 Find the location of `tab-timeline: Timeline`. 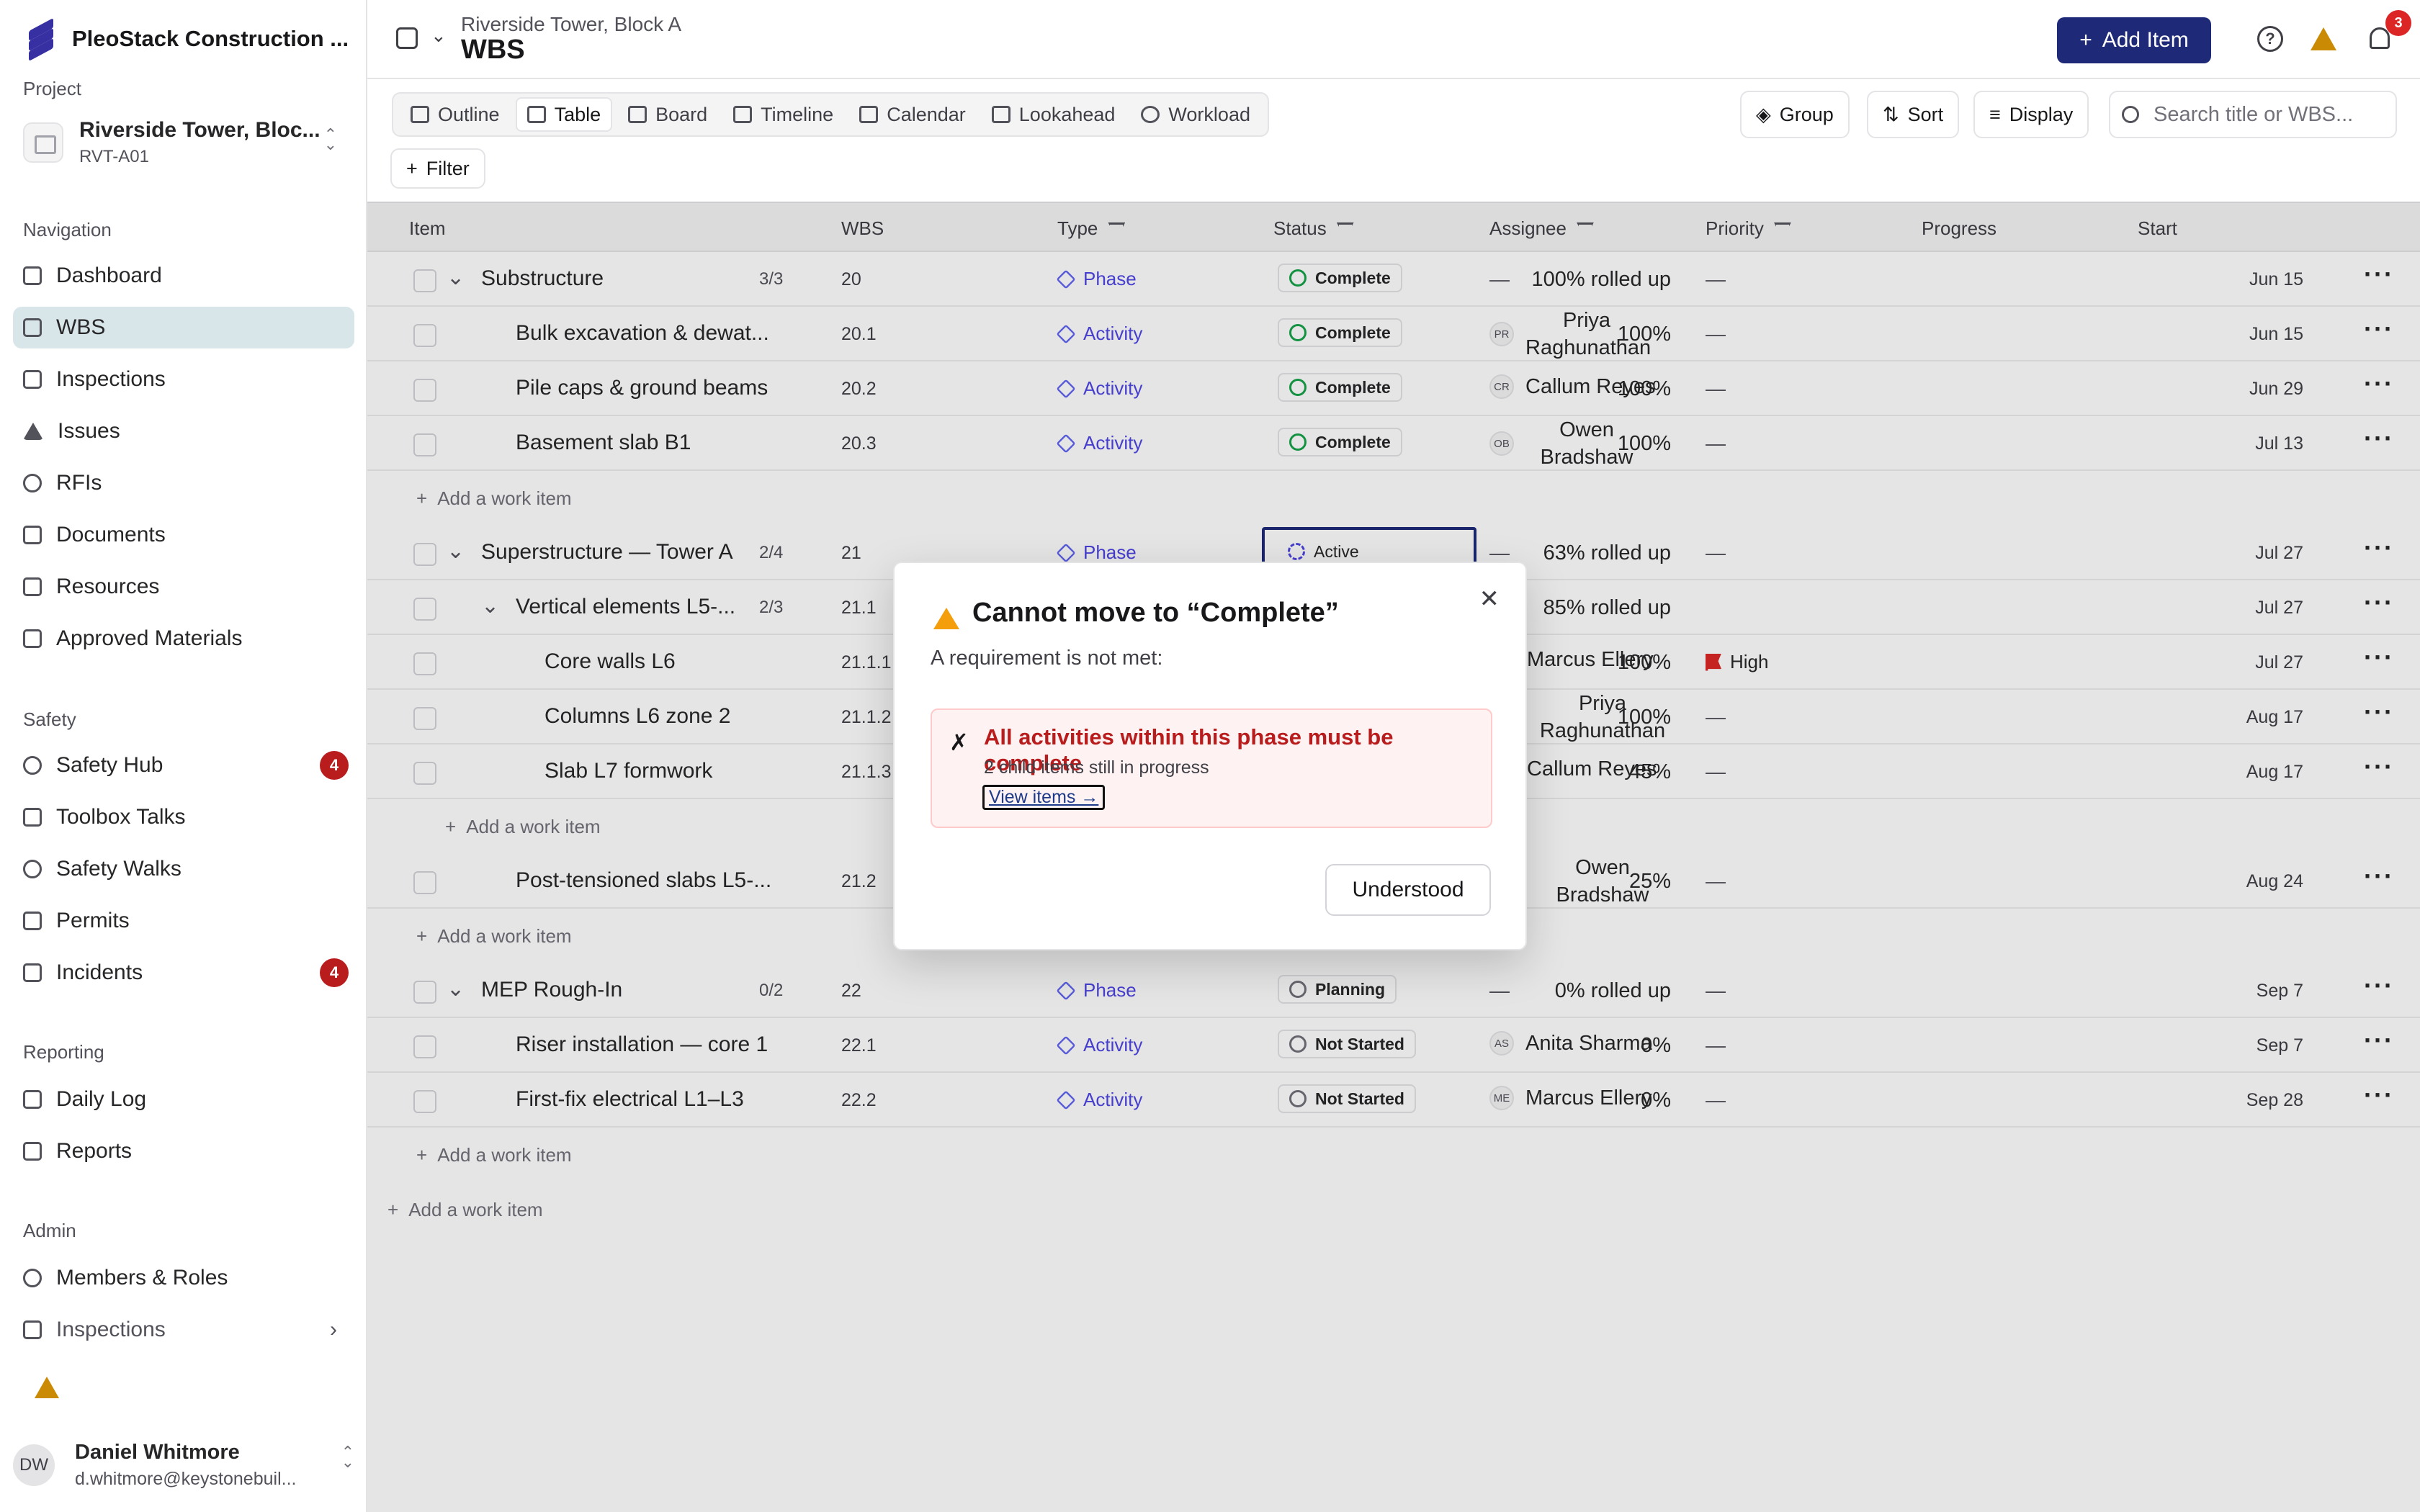

tab-timeline: Timeline is located at coordinates (783, 114).